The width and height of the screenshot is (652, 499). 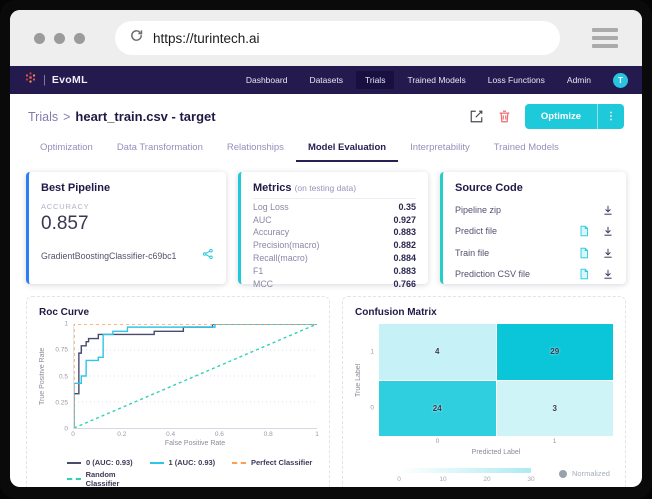 What do you see at coordinates (337, 38) in the screenshot?
I see `url-bar: https://turintech.ai` at bounding box center [337, 38].